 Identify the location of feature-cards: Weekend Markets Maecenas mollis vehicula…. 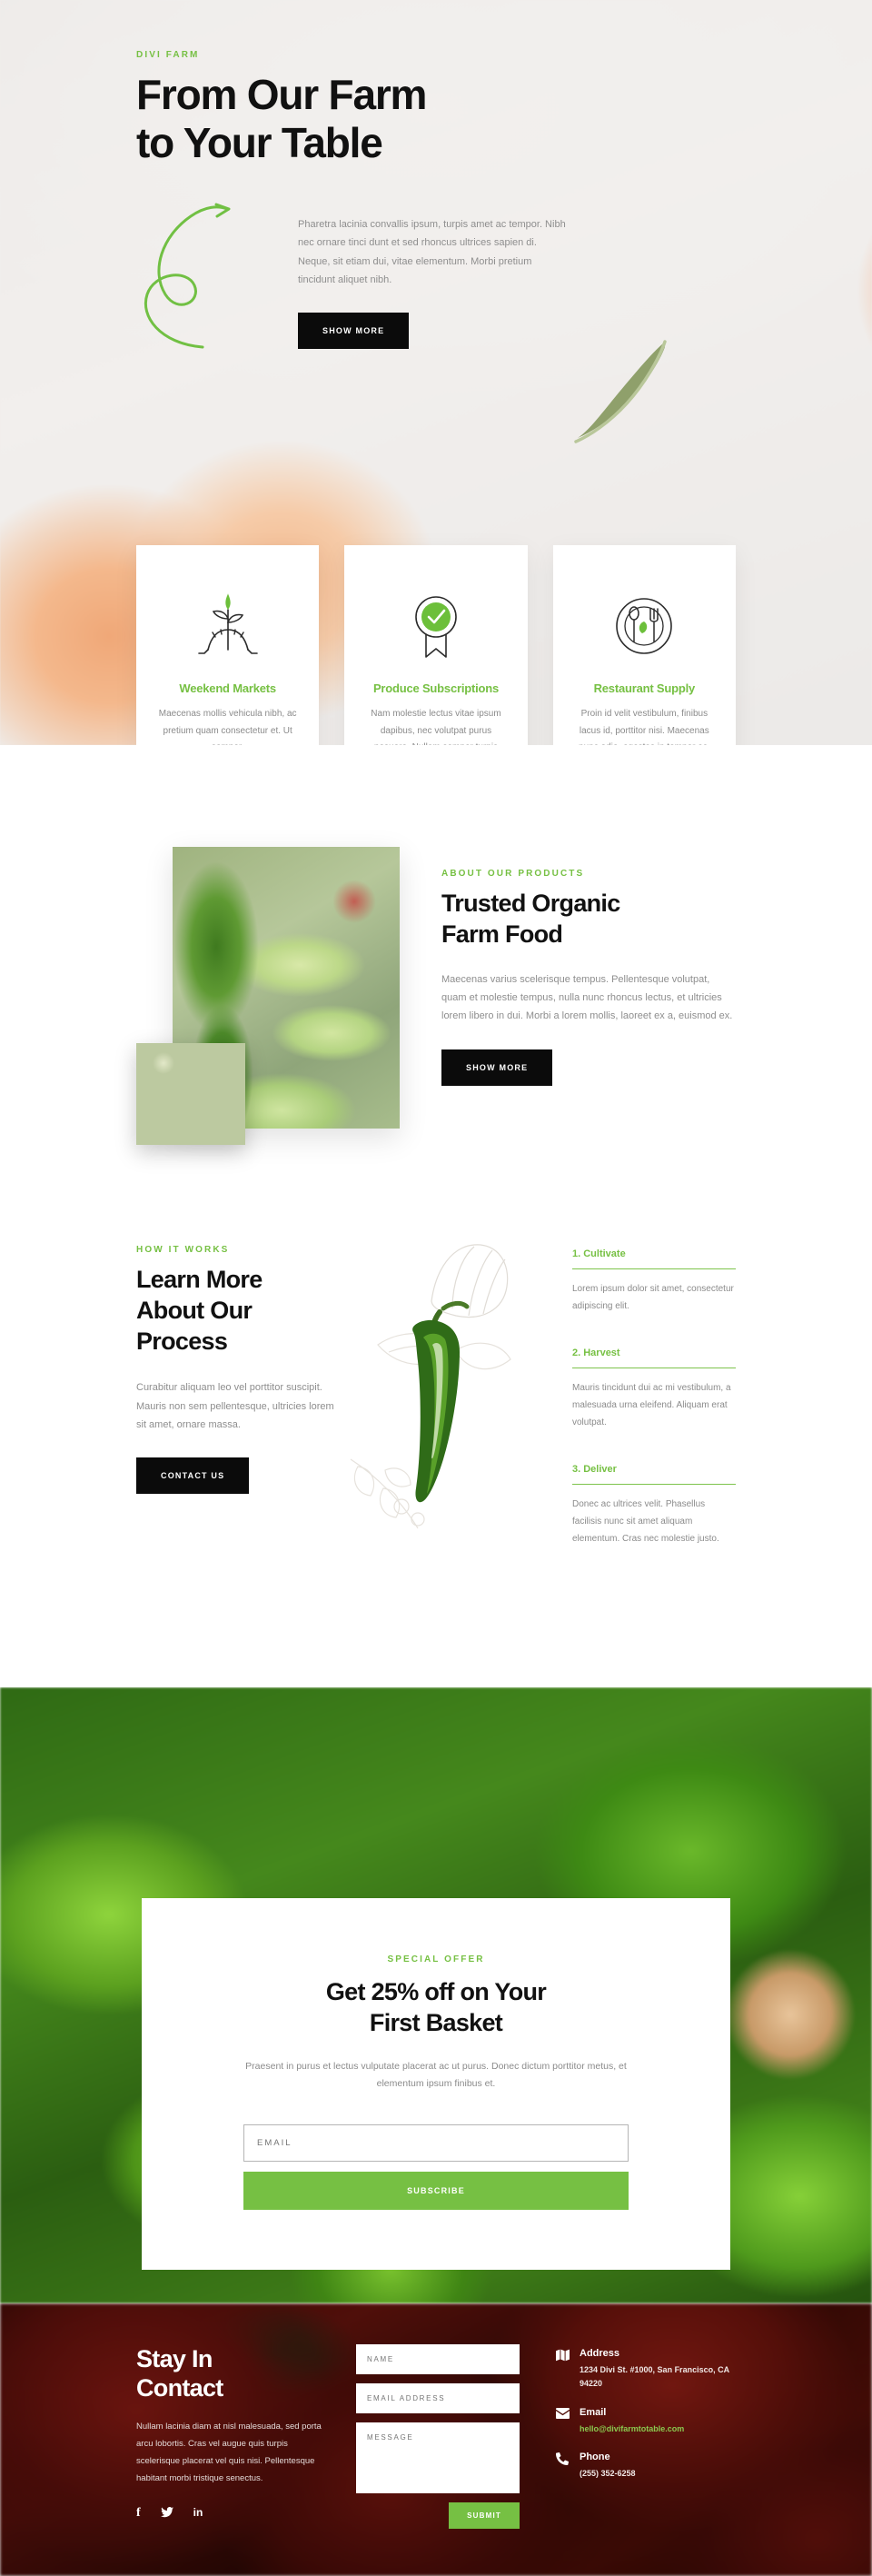
(436, 645).